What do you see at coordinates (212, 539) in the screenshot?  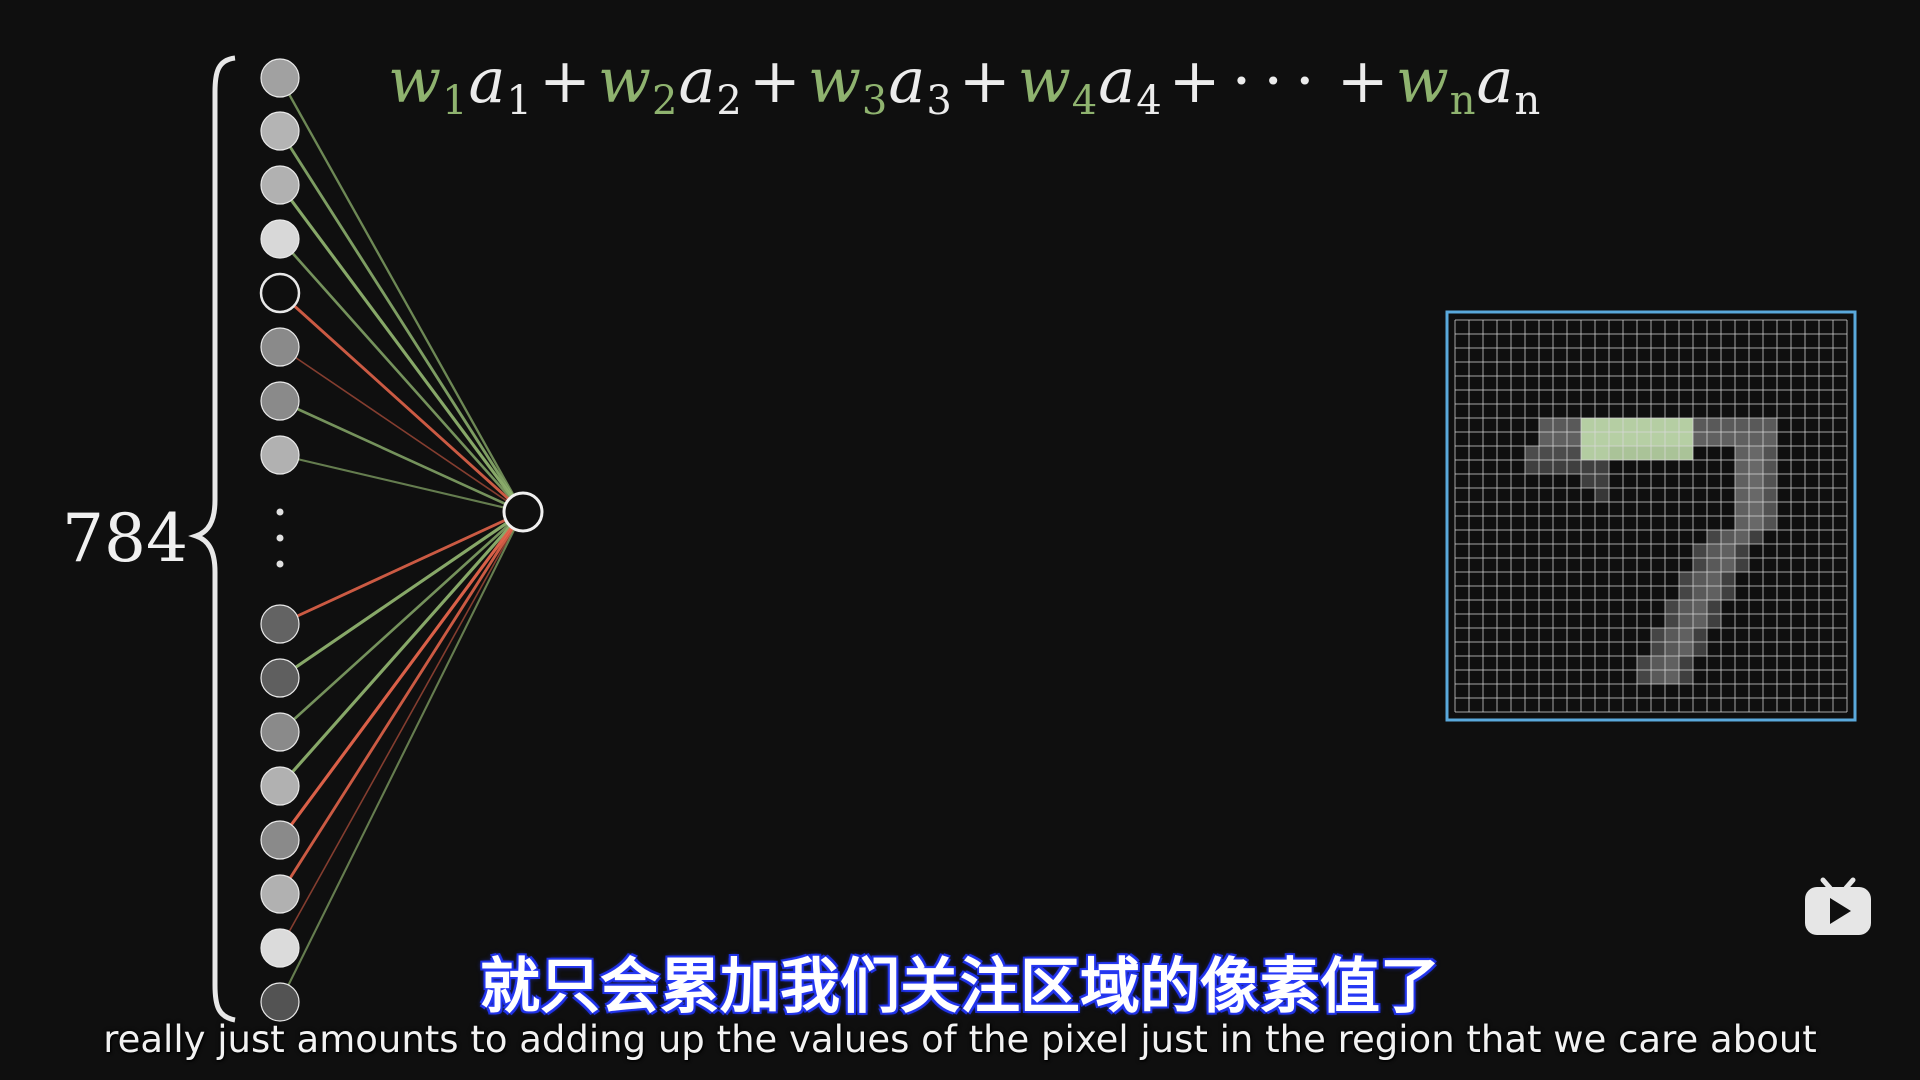 I see `layer-brace` at bounding box center [212, 539].